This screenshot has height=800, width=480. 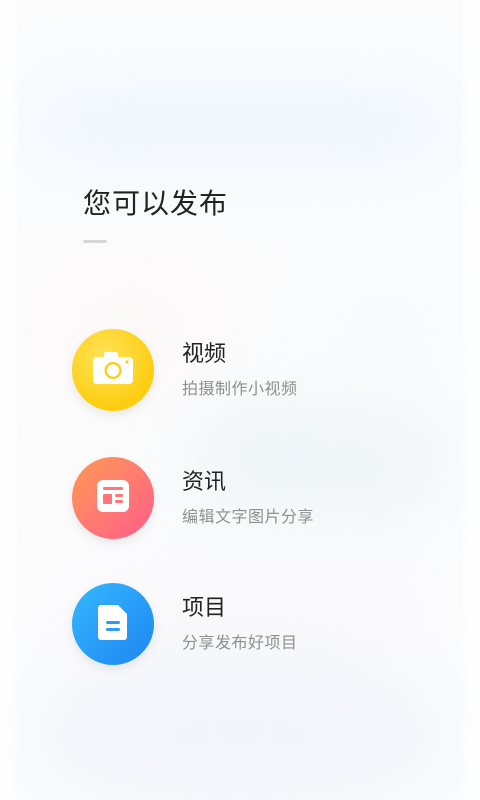 What do you see at coordinates (240, 388) in the screenshot?
I see `video-option-subtitle: 拍摄制作小视频` at bounding box center [240, 388].